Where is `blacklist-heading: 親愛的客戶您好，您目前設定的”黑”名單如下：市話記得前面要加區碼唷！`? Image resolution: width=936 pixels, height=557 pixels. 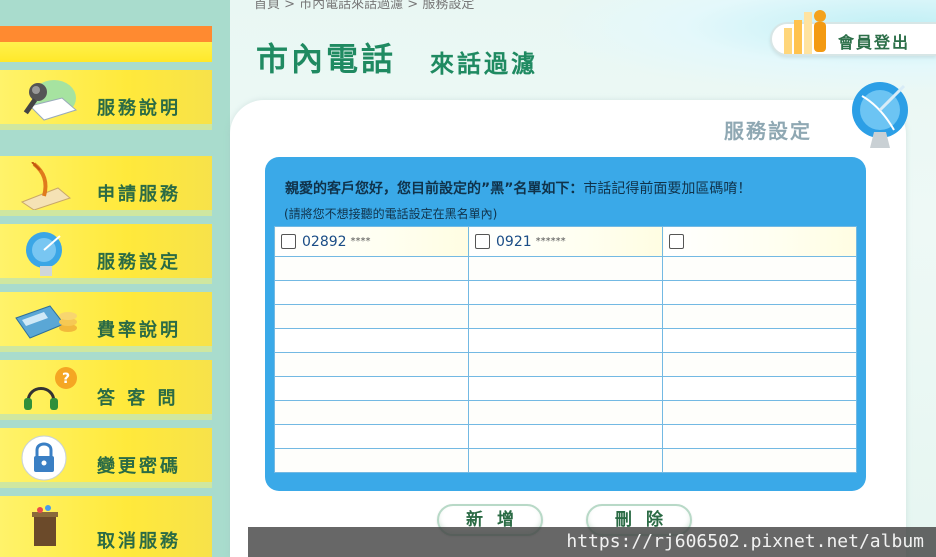
blacklist-heading: 親愛的客戶您好，您目前設定的”黑”名單如下：市話記得前面要加區碼唷！ is located at coordinates (518, 188).